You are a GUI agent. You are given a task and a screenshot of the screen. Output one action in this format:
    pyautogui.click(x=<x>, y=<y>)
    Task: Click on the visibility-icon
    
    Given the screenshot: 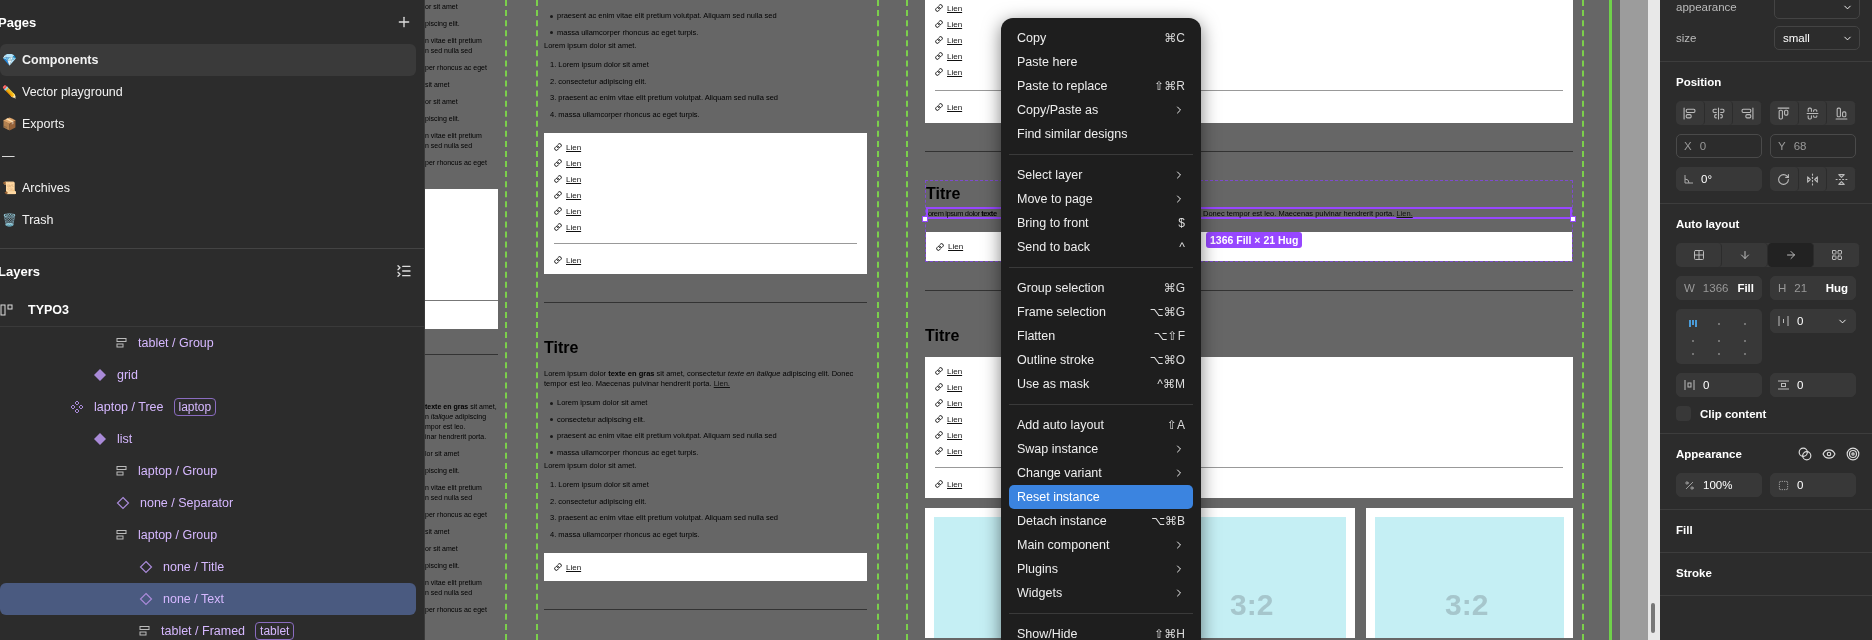 What is the action you would take?
    pyautogui.click(x=1829, y=454)
    